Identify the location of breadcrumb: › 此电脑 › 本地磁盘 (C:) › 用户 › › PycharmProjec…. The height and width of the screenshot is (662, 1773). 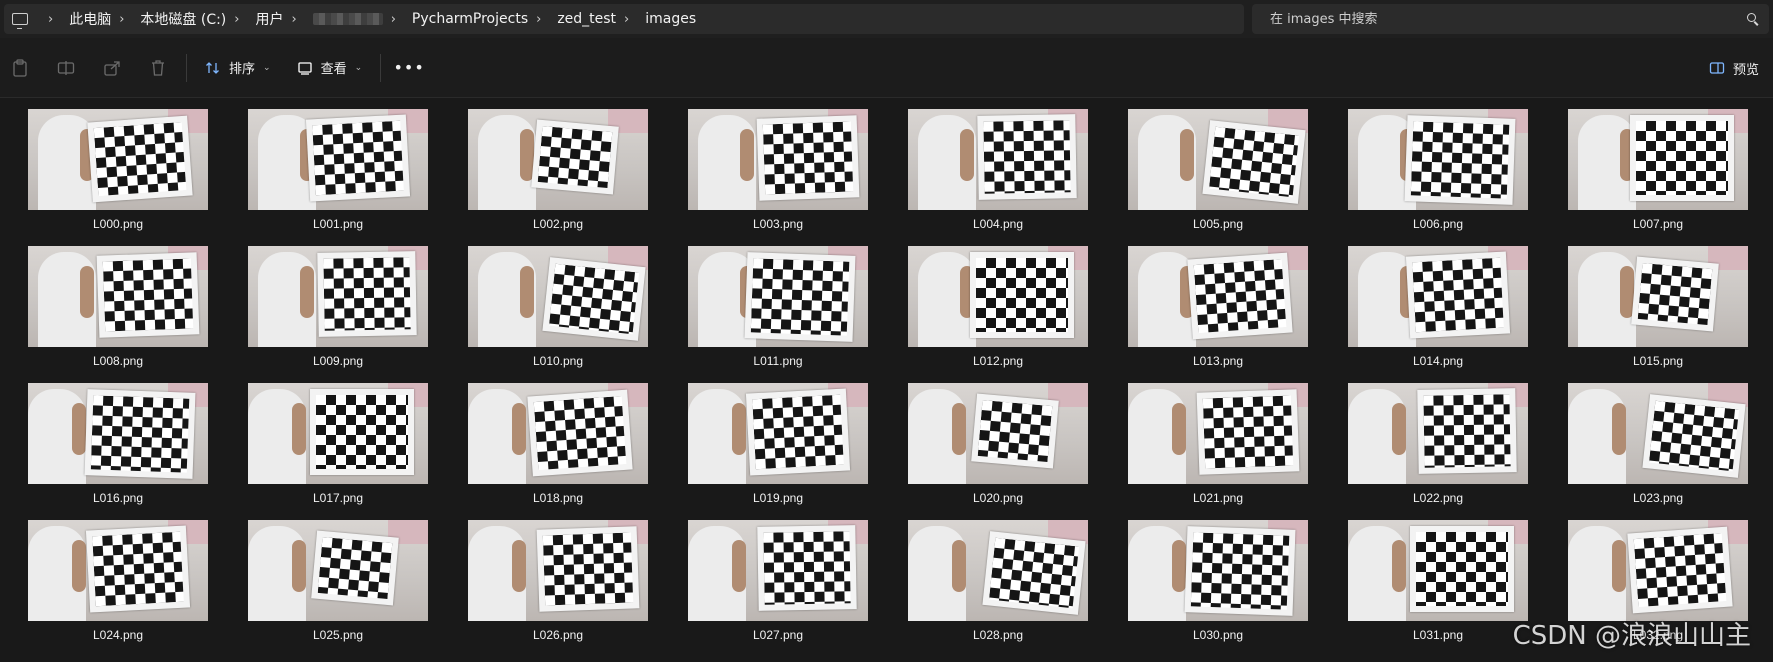
(624, 19).